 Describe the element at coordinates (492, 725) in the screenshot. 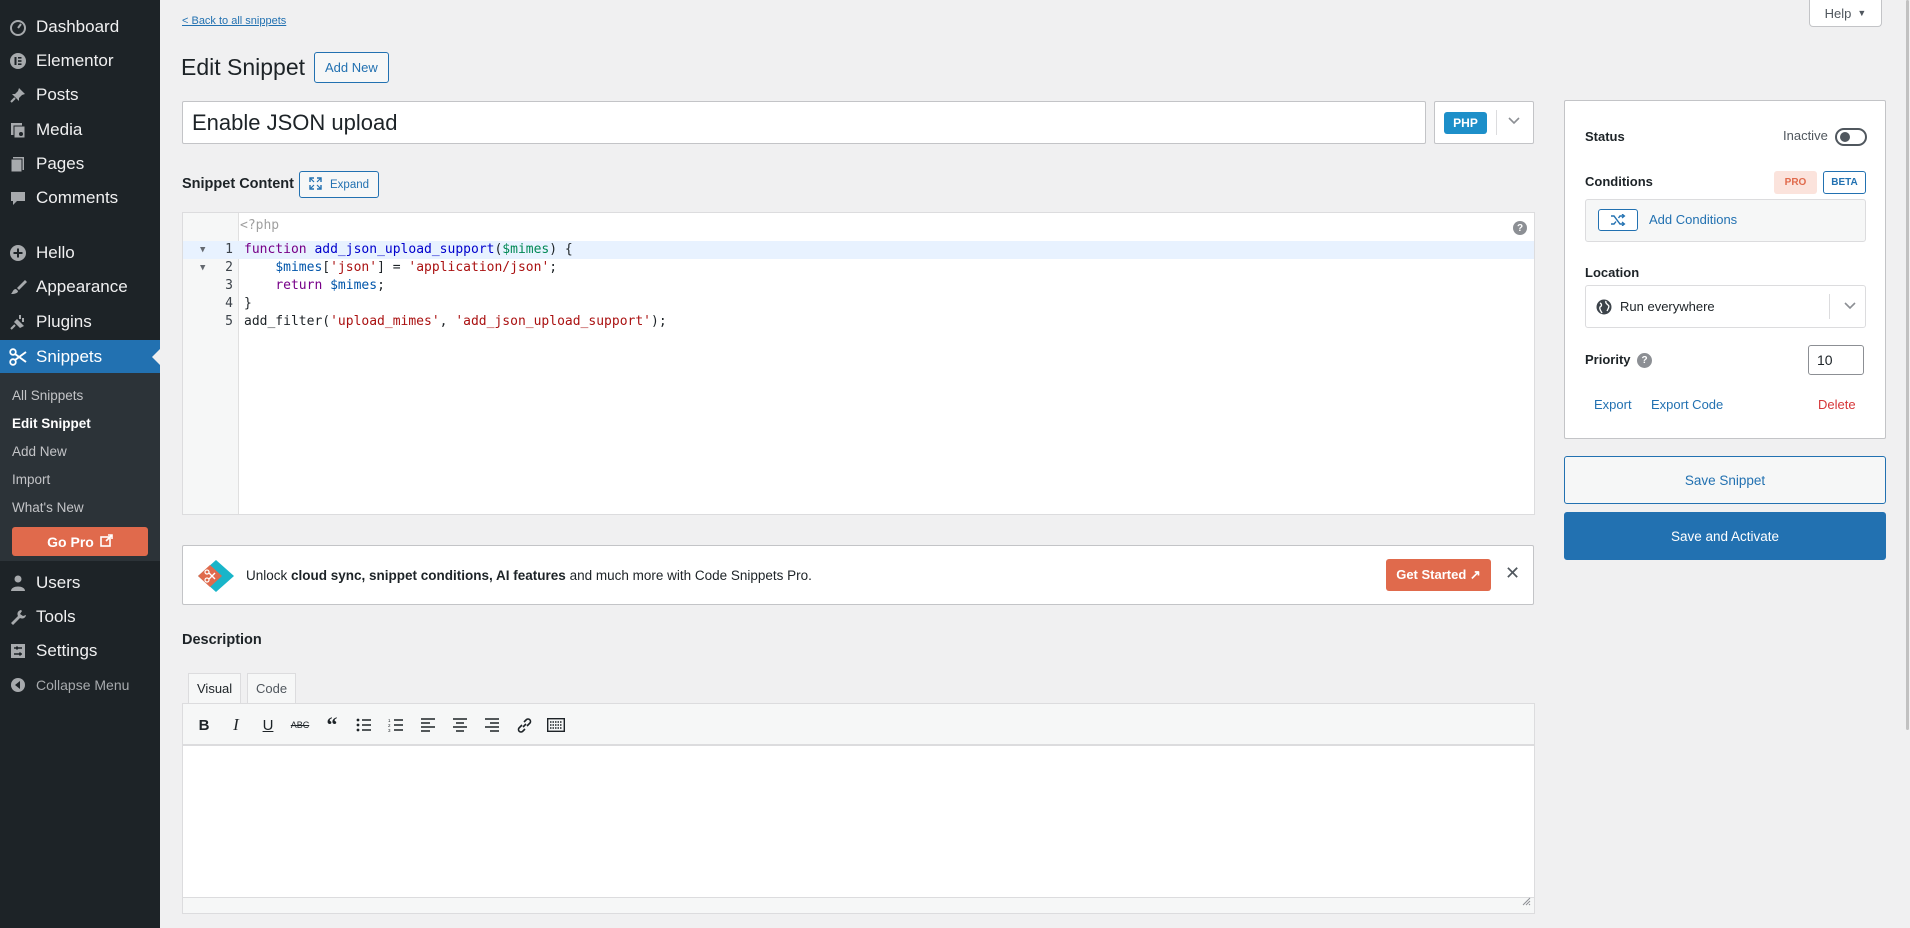

I see `align-right-icon` at that location.